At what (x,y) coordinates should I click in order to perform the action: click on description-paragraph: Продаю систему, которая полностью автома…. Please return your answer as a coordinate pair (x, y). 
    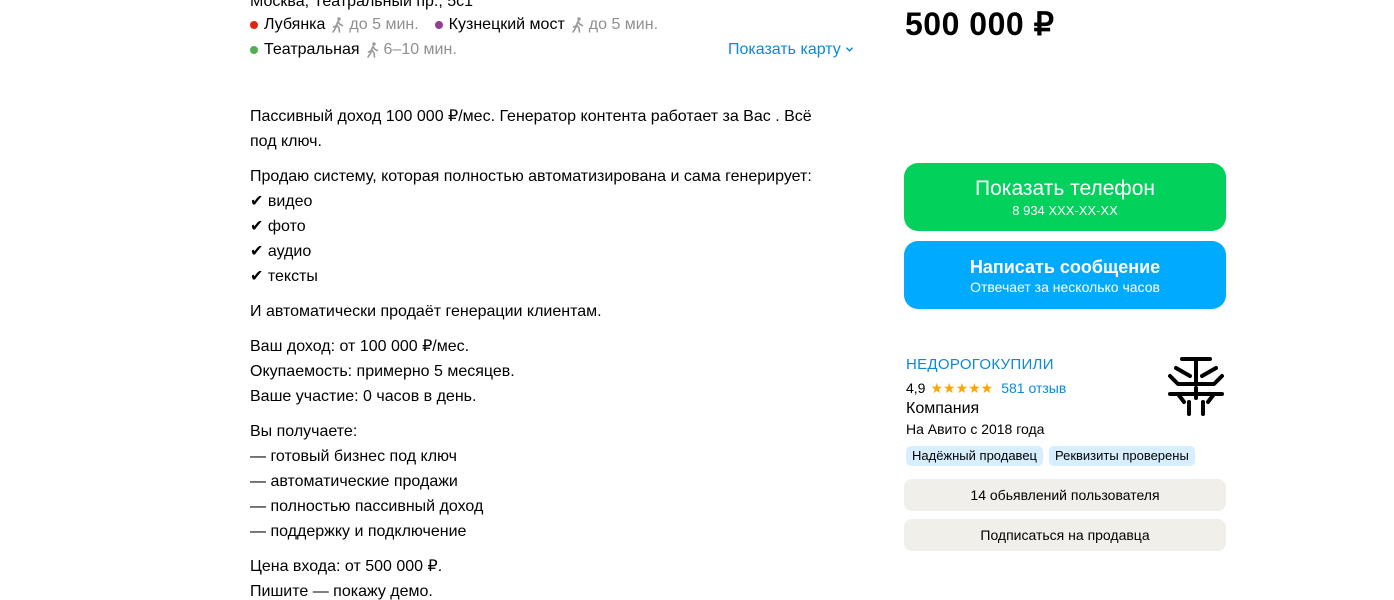
    Looking at the image, I should click on (556, 226).